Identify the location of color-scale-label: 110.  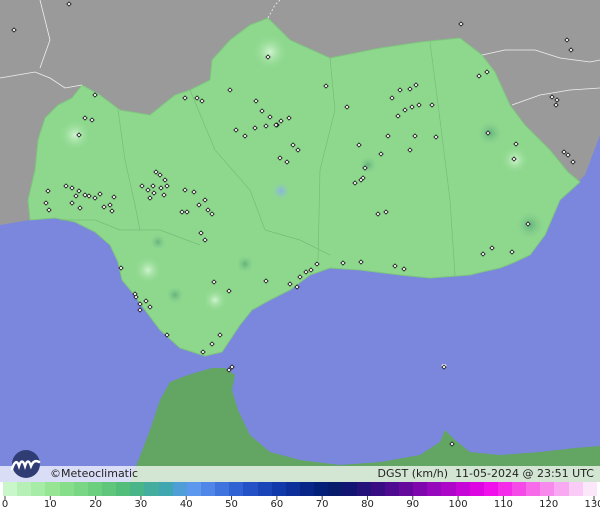
(503, 504).